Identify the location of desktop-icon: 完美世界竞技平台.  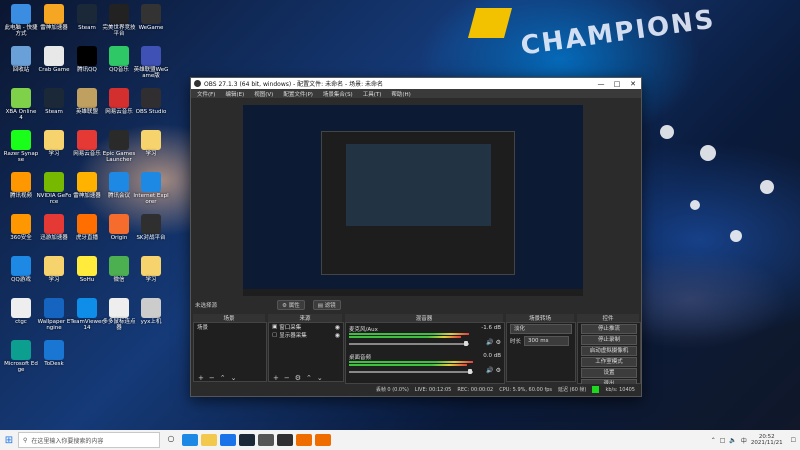
(119, 20).